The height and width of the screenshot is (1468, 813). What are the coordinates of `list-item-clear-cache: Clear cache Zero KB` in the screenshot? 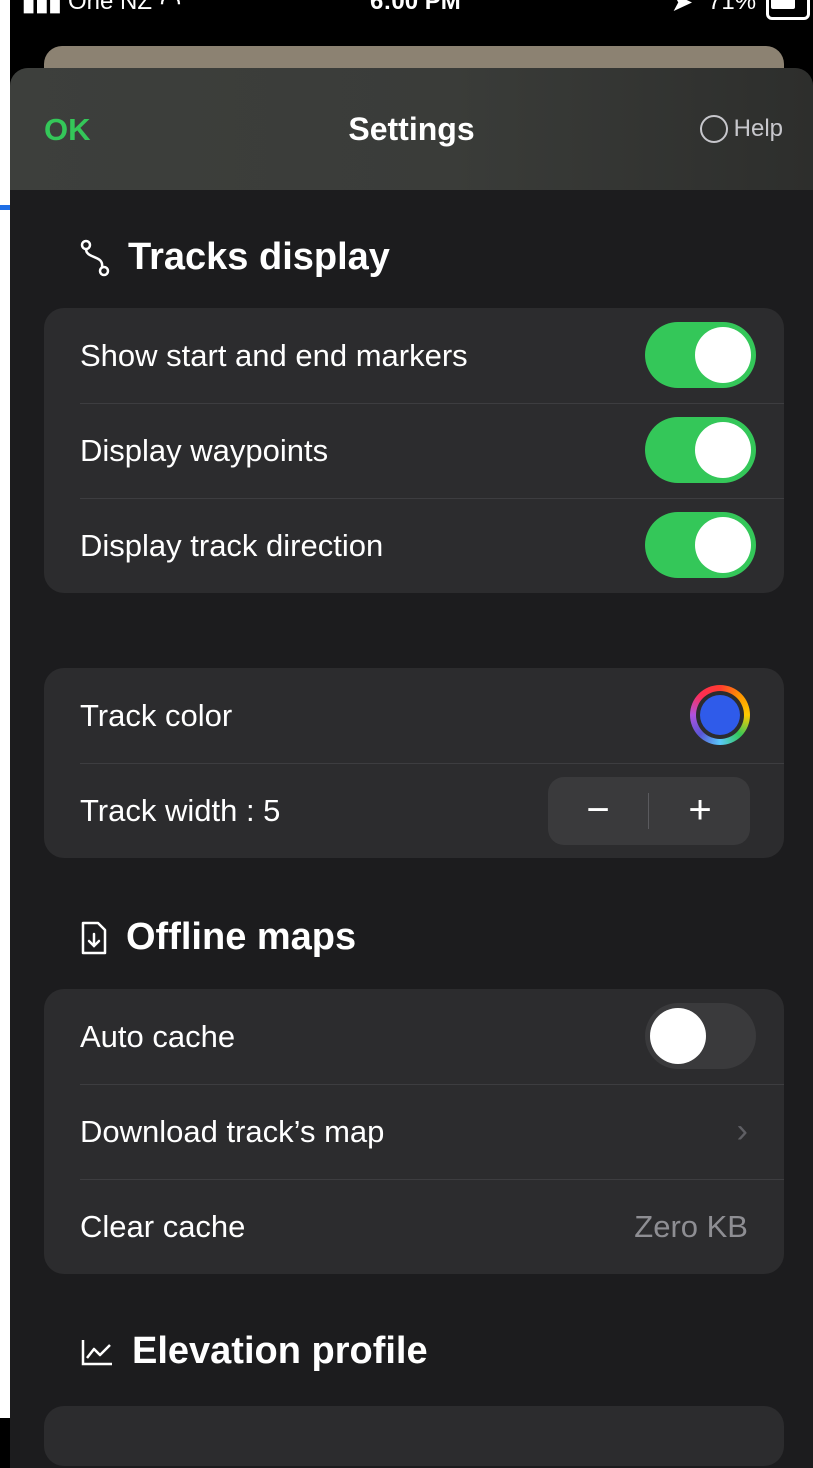 It's located at (414, 1226).